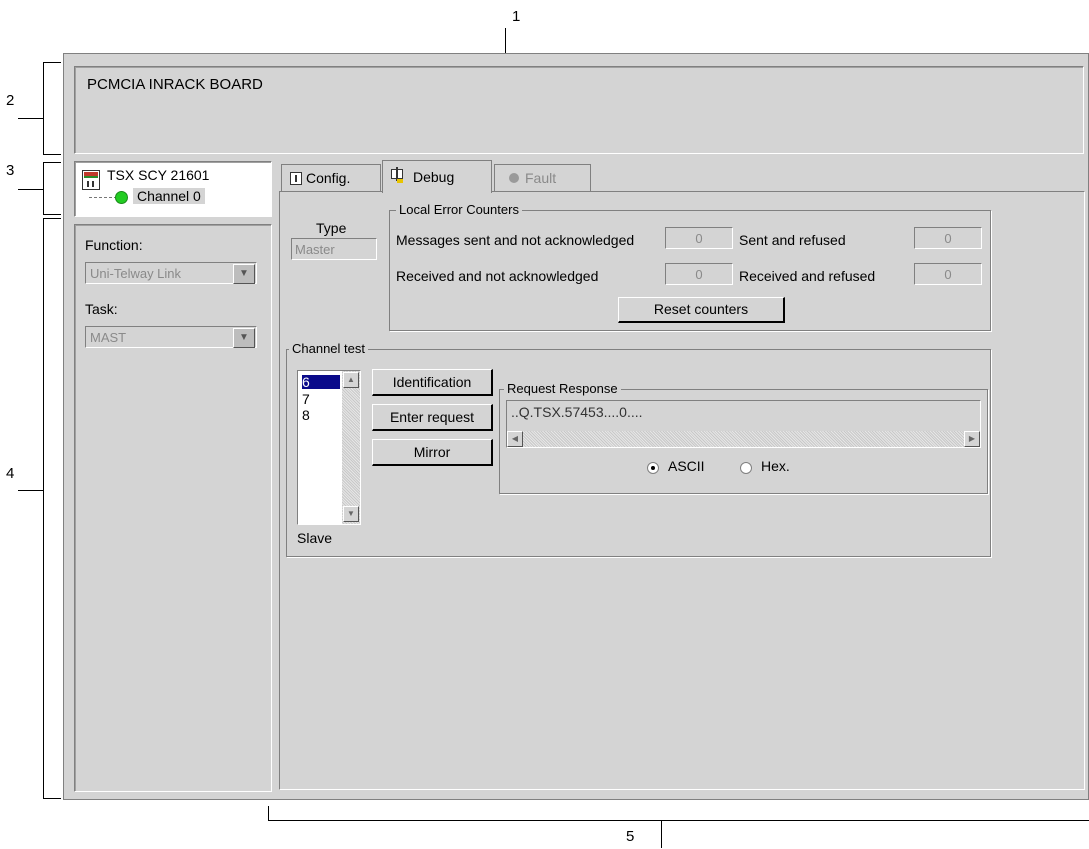 The height and width of the screenshot is (849, 1089). Describe the element at coordinates (432, 452) in the screenshot. I see `mirror-button: Mirror` at that location.